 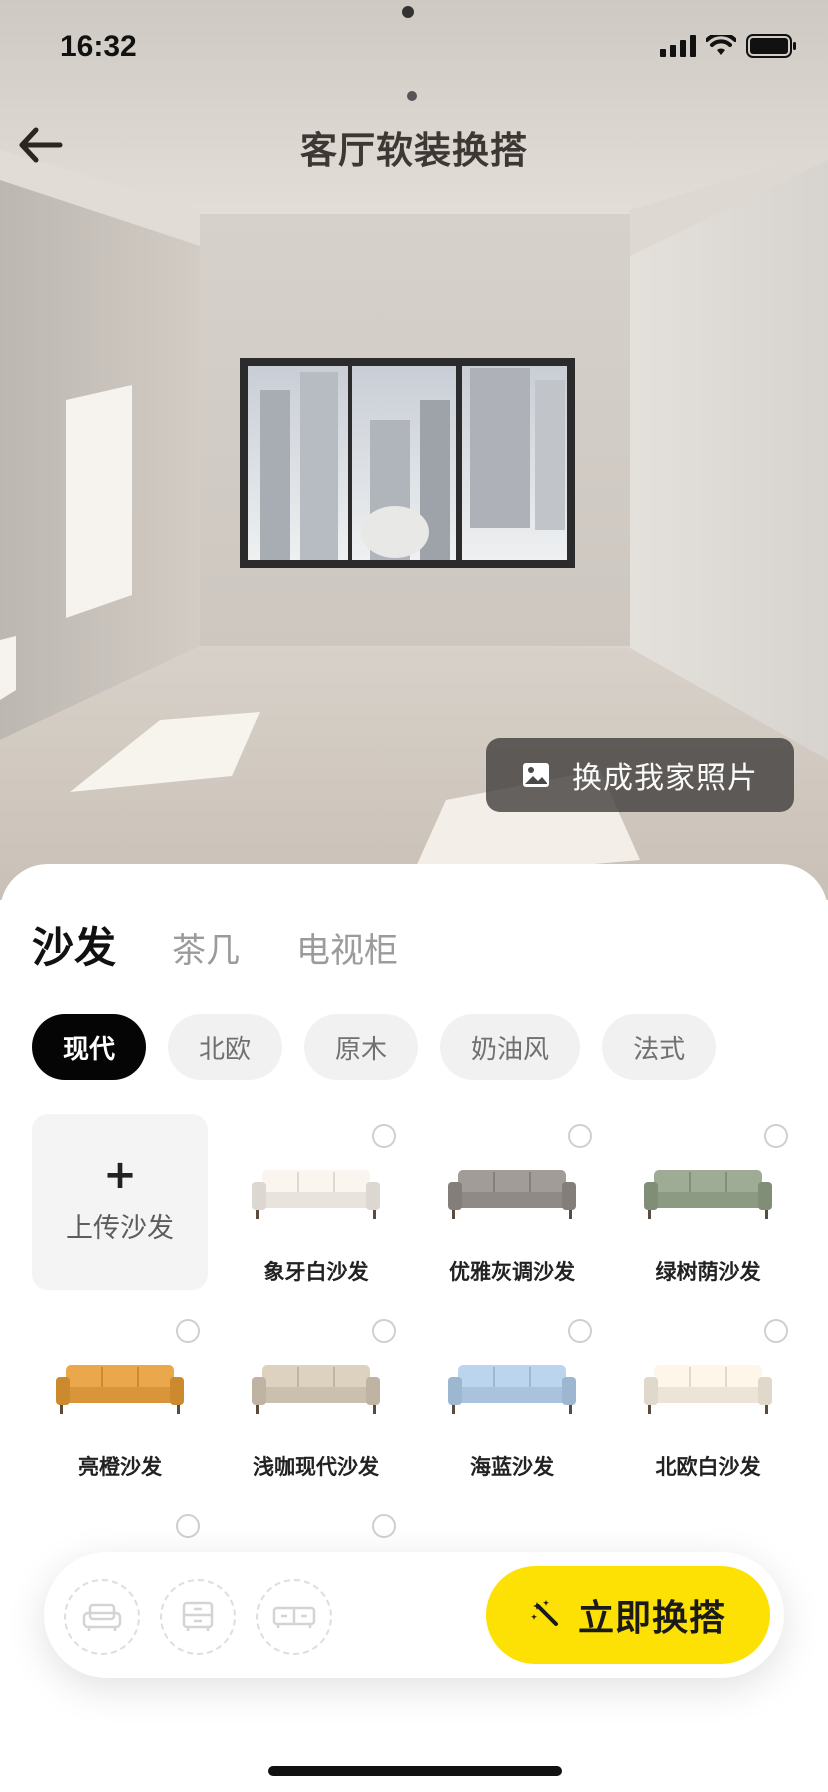 I want to click on product-card: 象牙白沙发, so click(x=316, y=1202).